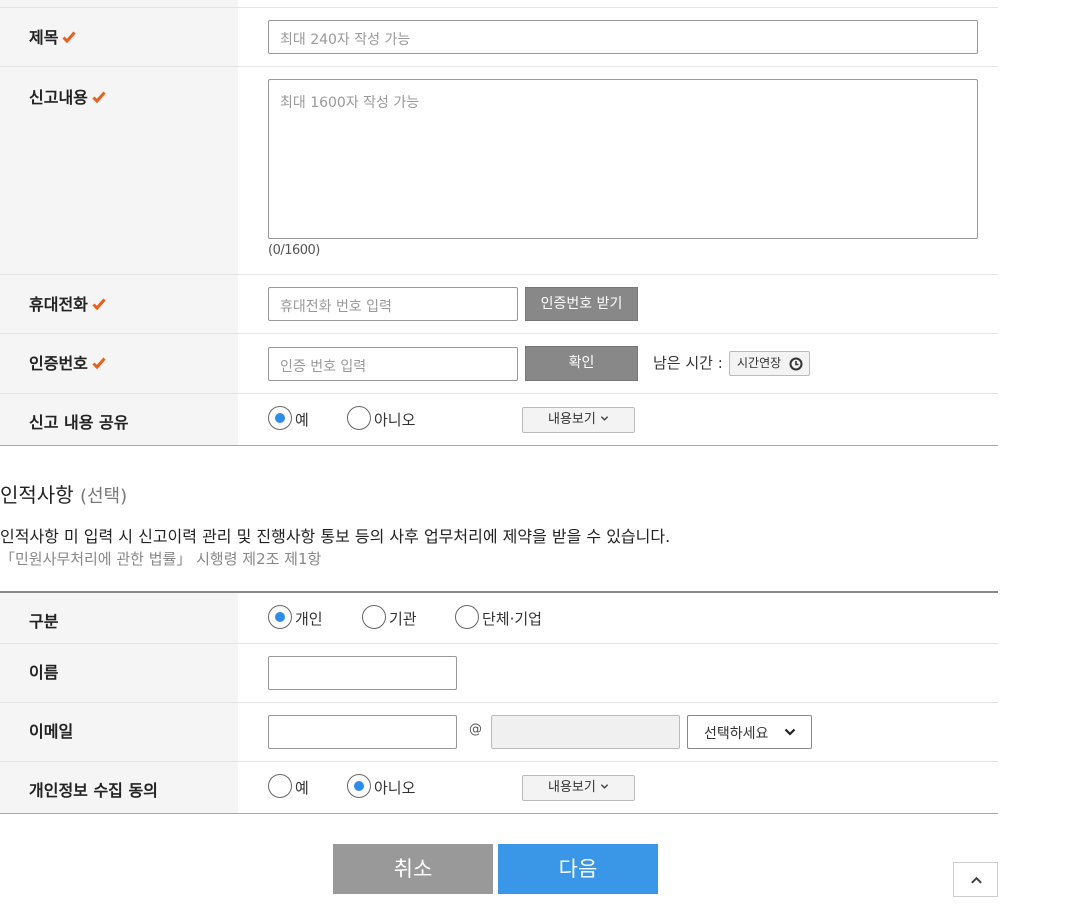  Describe the element at coordinates (345, 40) in the screenshot. I see `title-placeholder: 최대 240자 작성 가능` at that location.